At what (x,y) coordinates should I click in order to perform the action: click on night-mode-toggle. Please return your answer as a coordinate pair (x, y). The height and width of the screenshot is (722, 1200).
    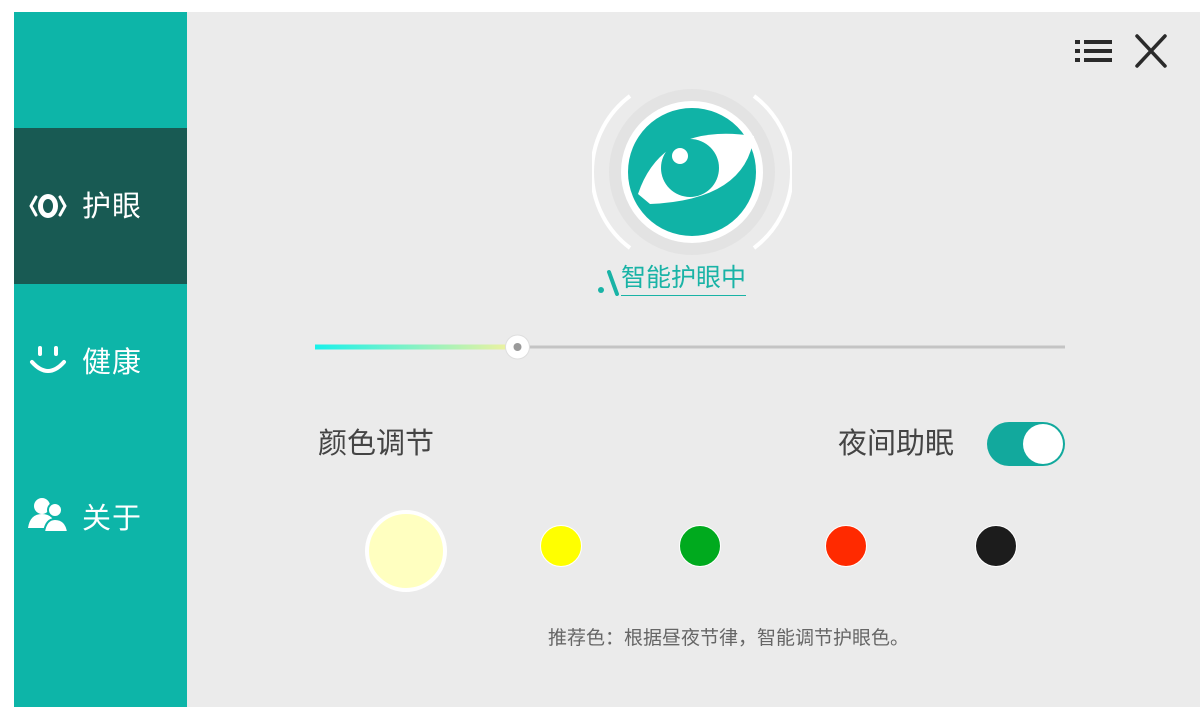
    Looking at the image, I should click on (1026, 444).